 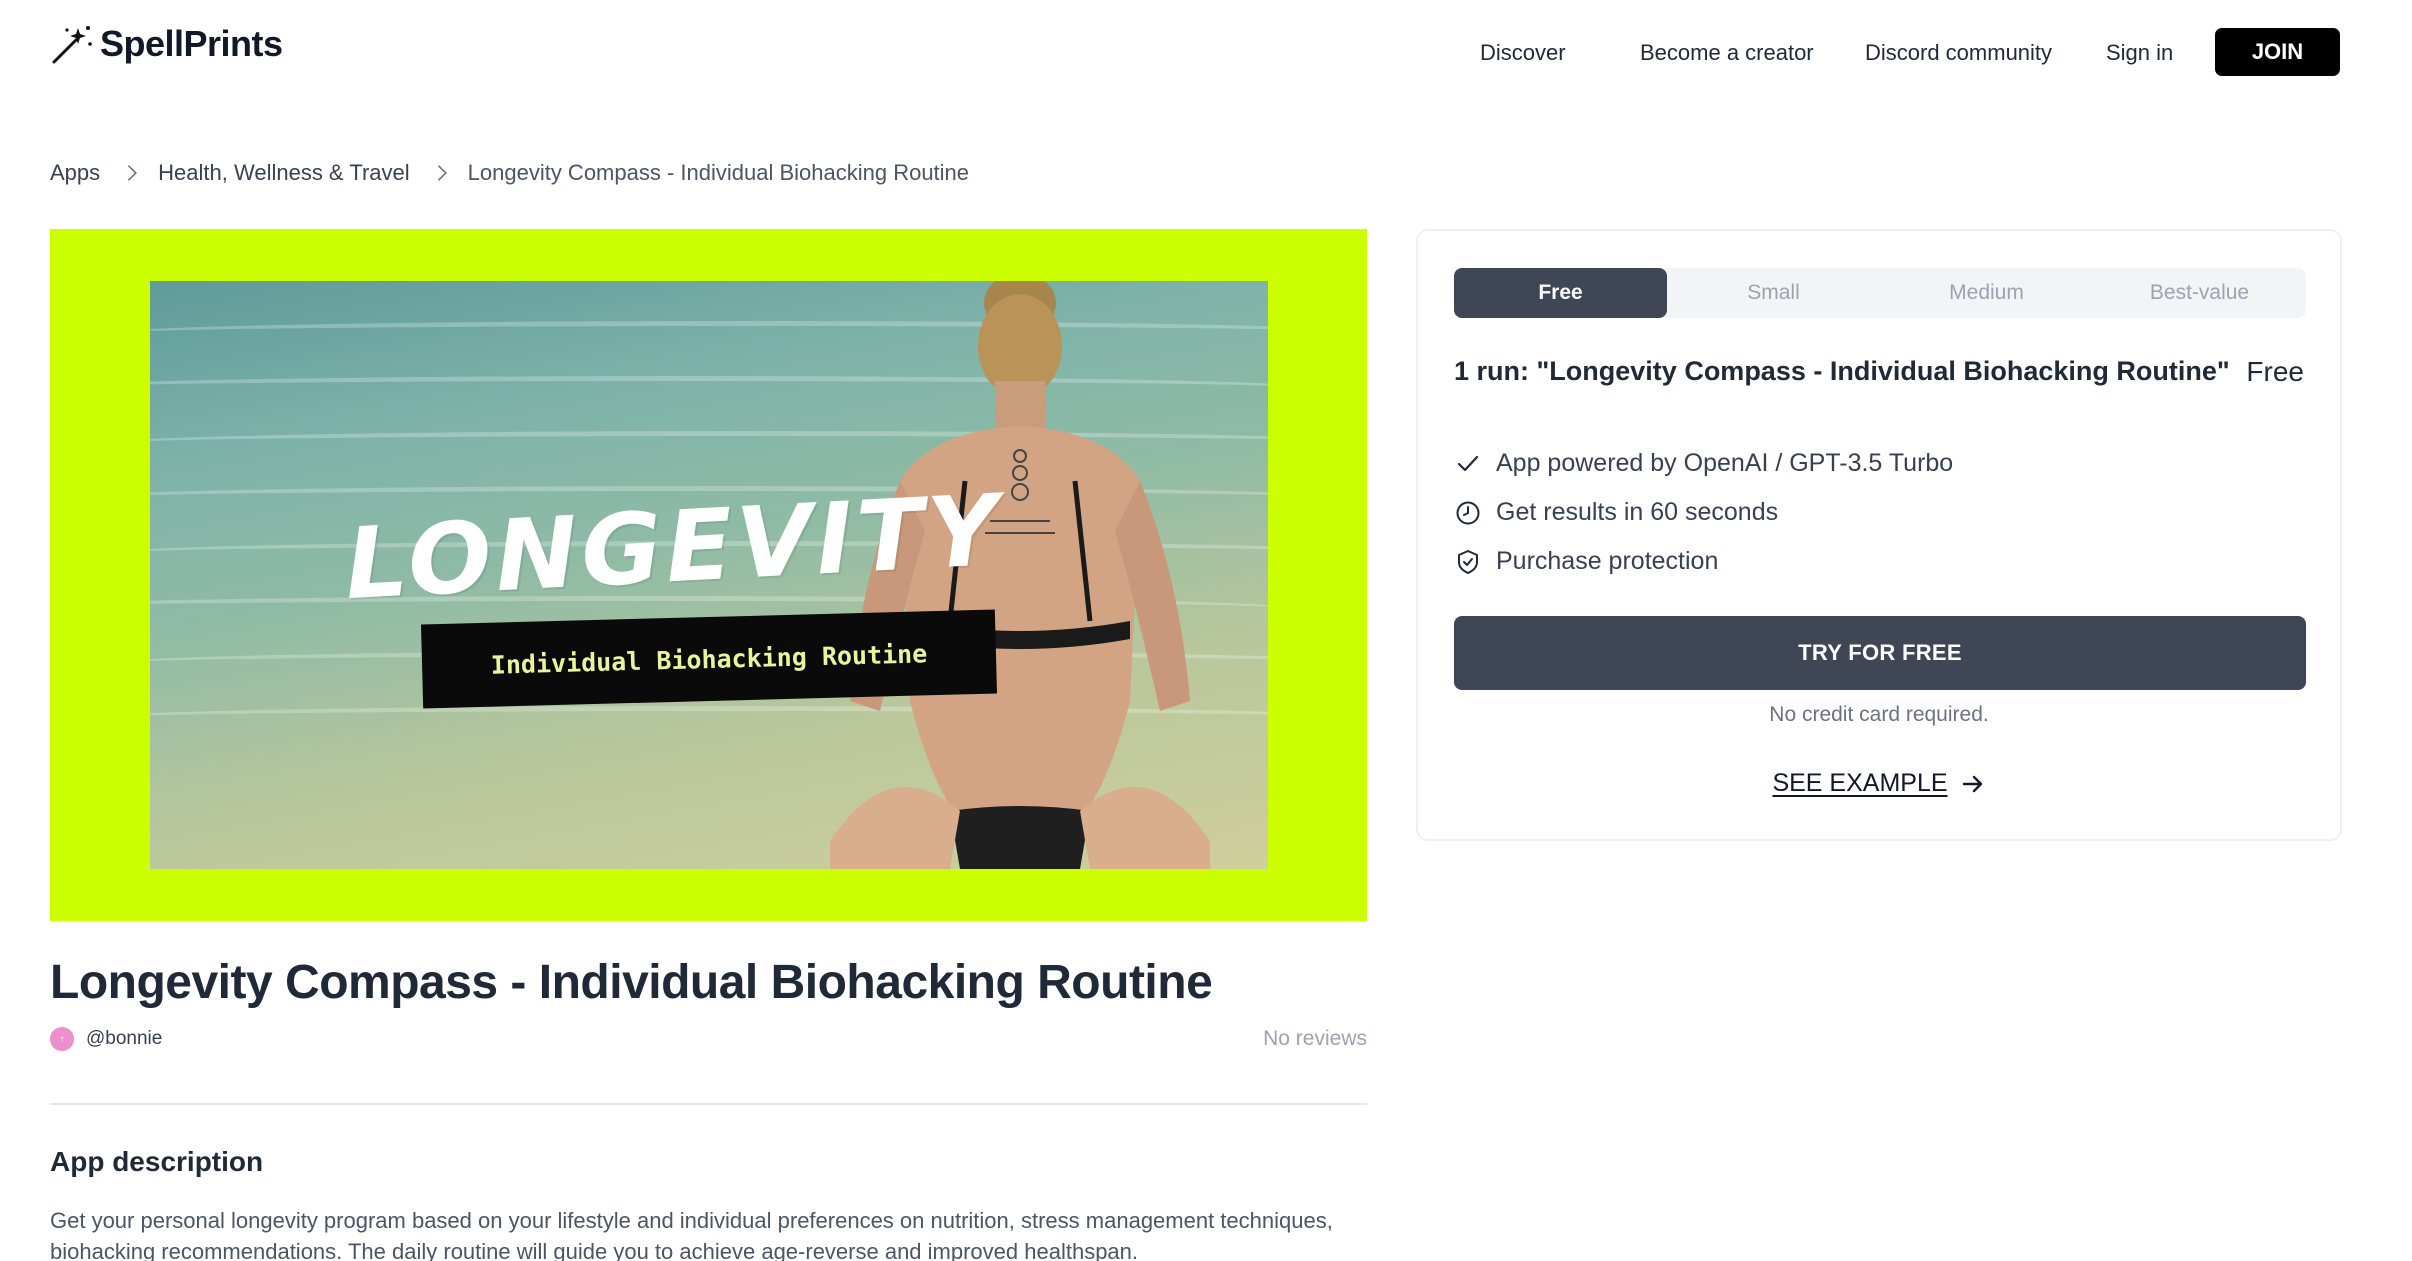 I want to click on feature-item: Purchase protection, so click(x=1703, y=561).